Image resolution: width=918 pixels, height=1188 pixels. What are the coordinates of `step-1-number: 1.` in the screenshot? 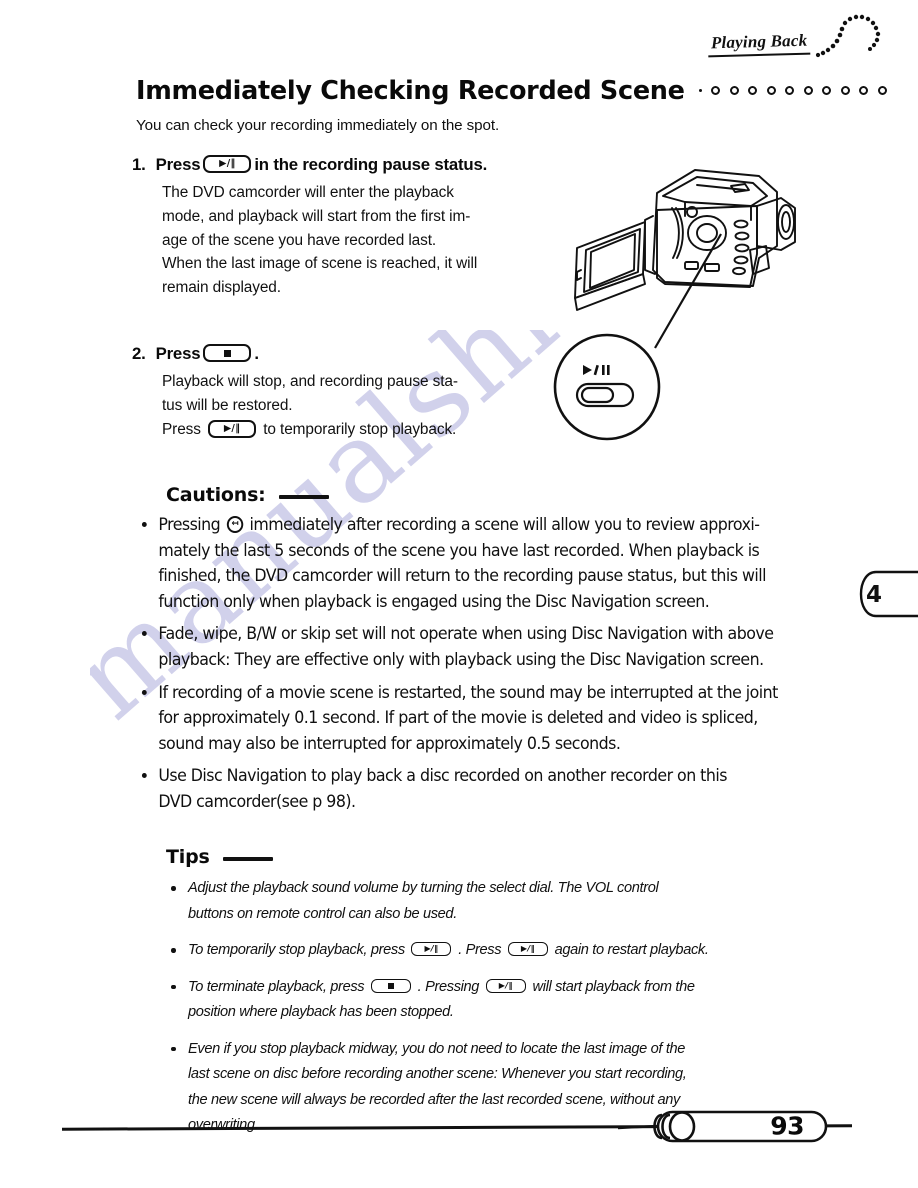 It's located at (139, 164).